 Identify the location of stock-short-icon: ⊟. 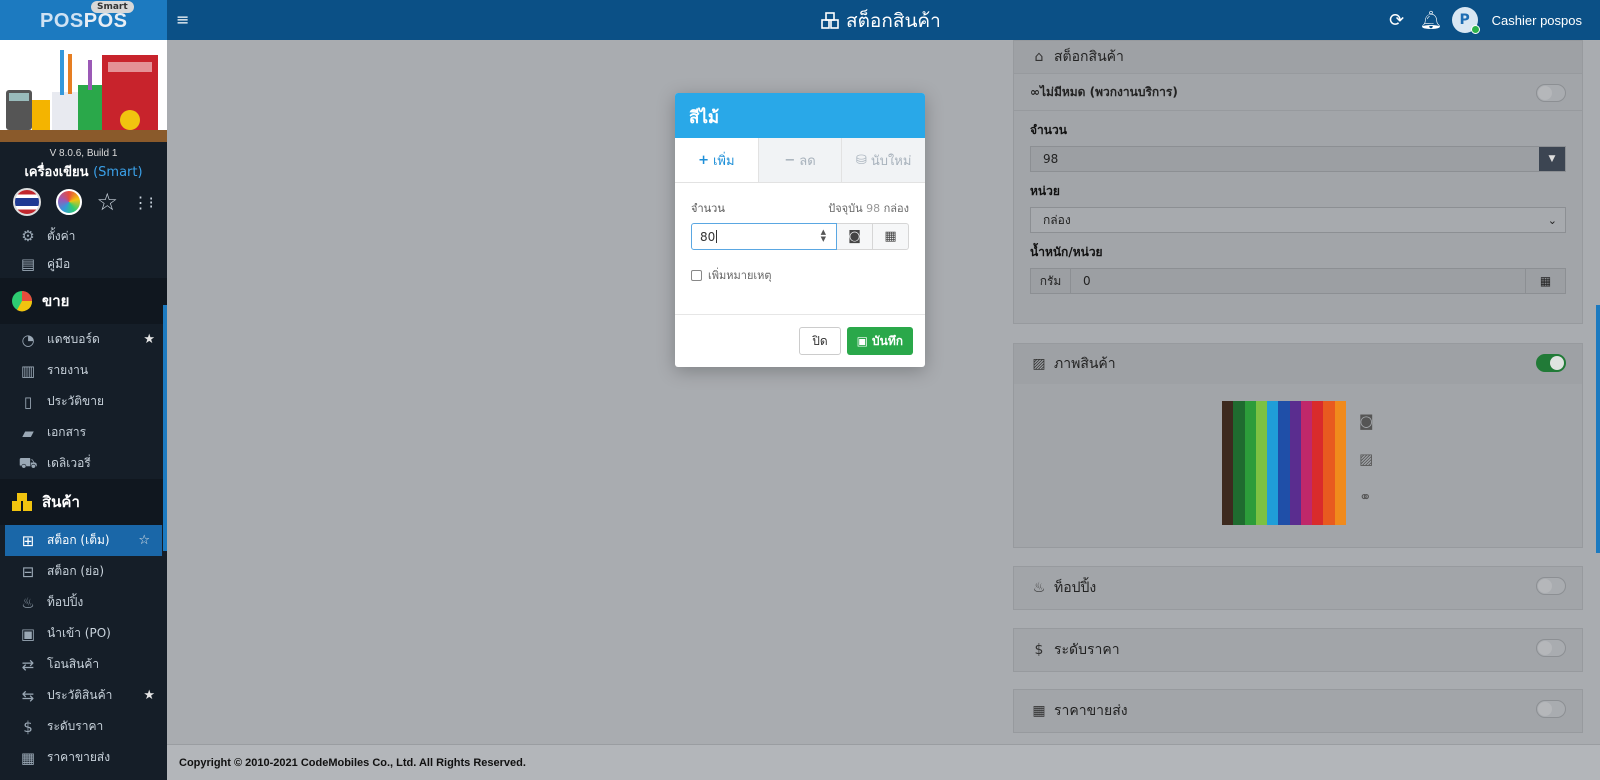
(28, 571).